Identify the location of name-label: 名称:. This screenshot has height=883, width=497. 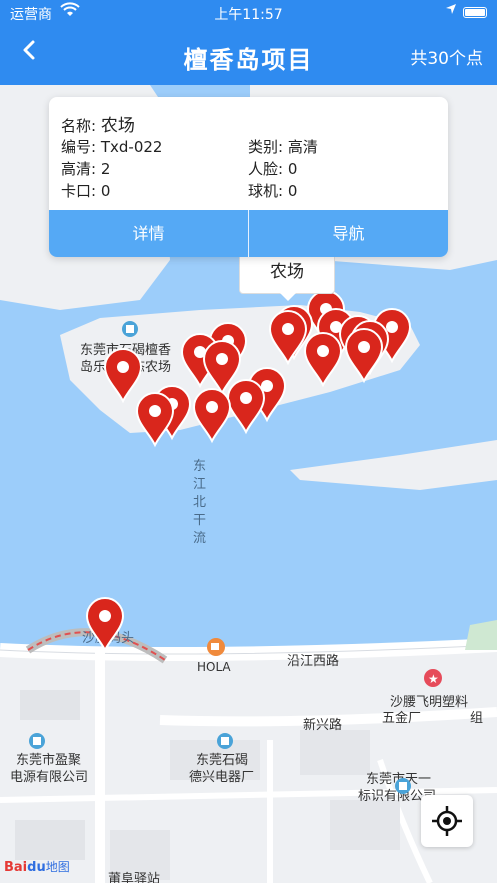
(79, 126).